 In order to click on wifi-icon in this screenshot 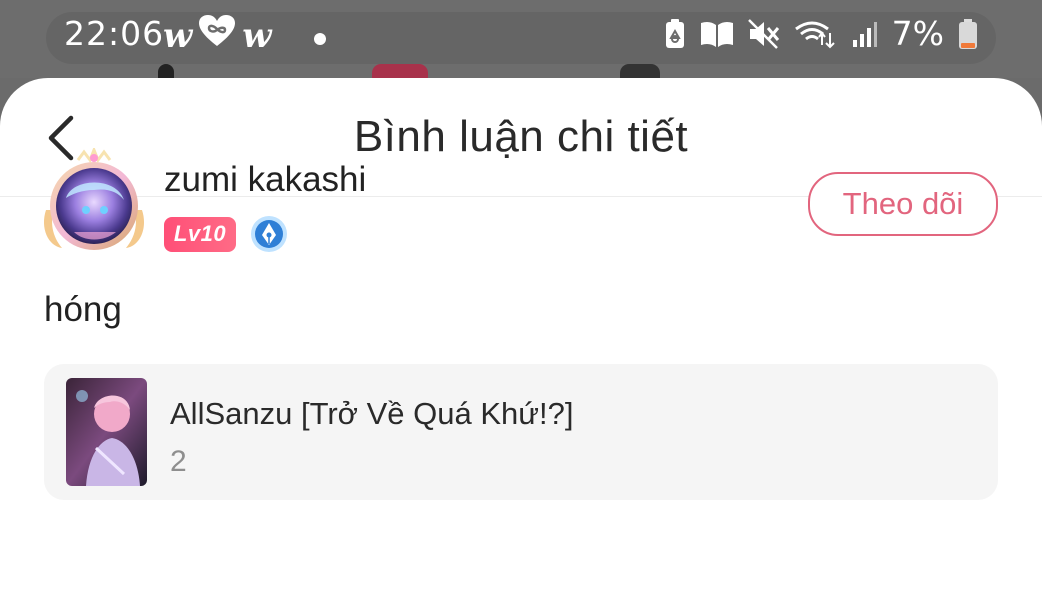, I will do `click(816, 34)`.